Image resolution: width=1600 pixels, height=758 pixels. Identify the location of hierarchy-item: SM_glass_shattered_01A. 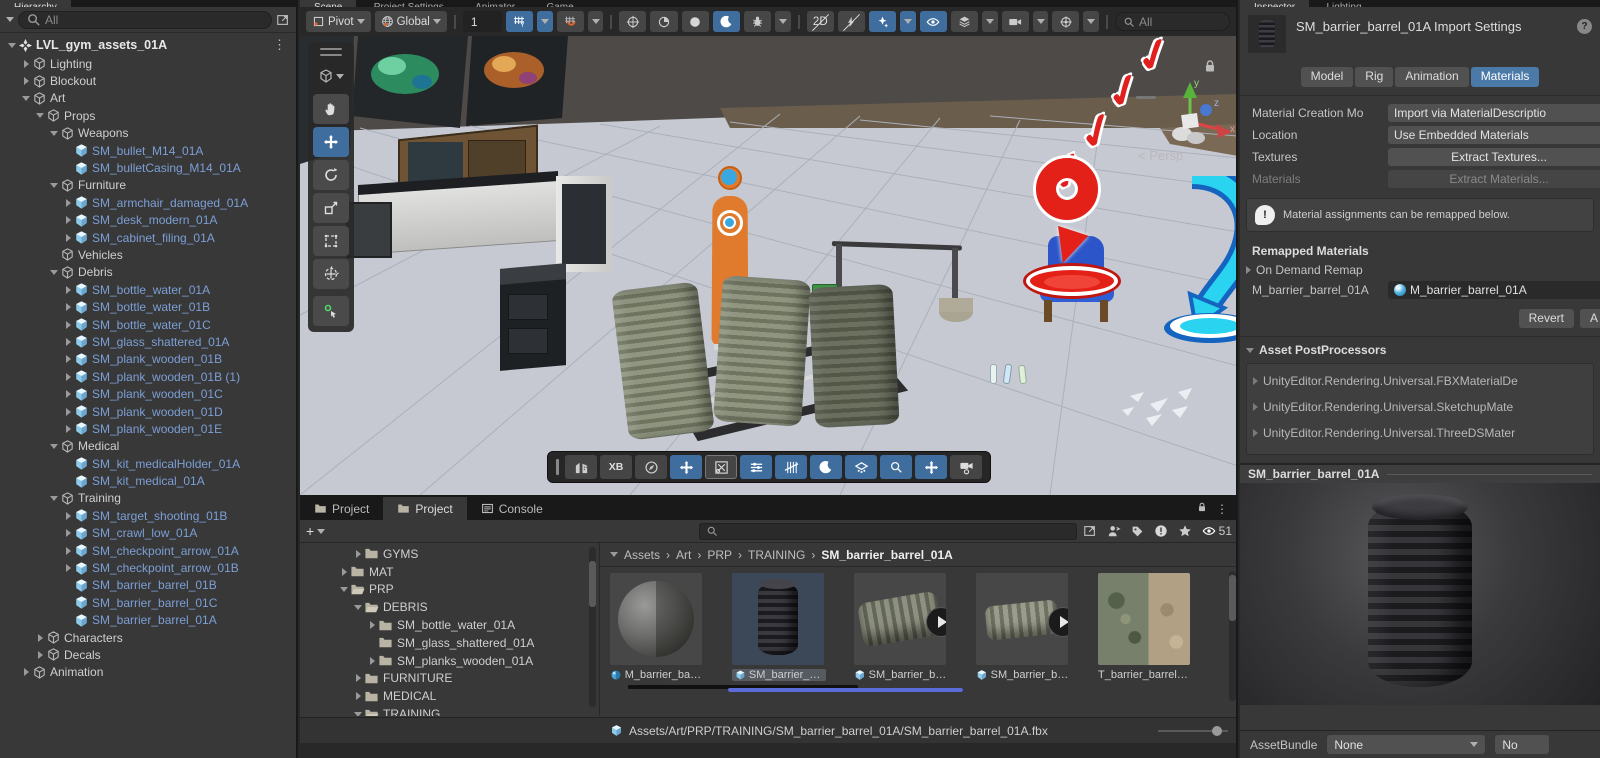
(148, 341).